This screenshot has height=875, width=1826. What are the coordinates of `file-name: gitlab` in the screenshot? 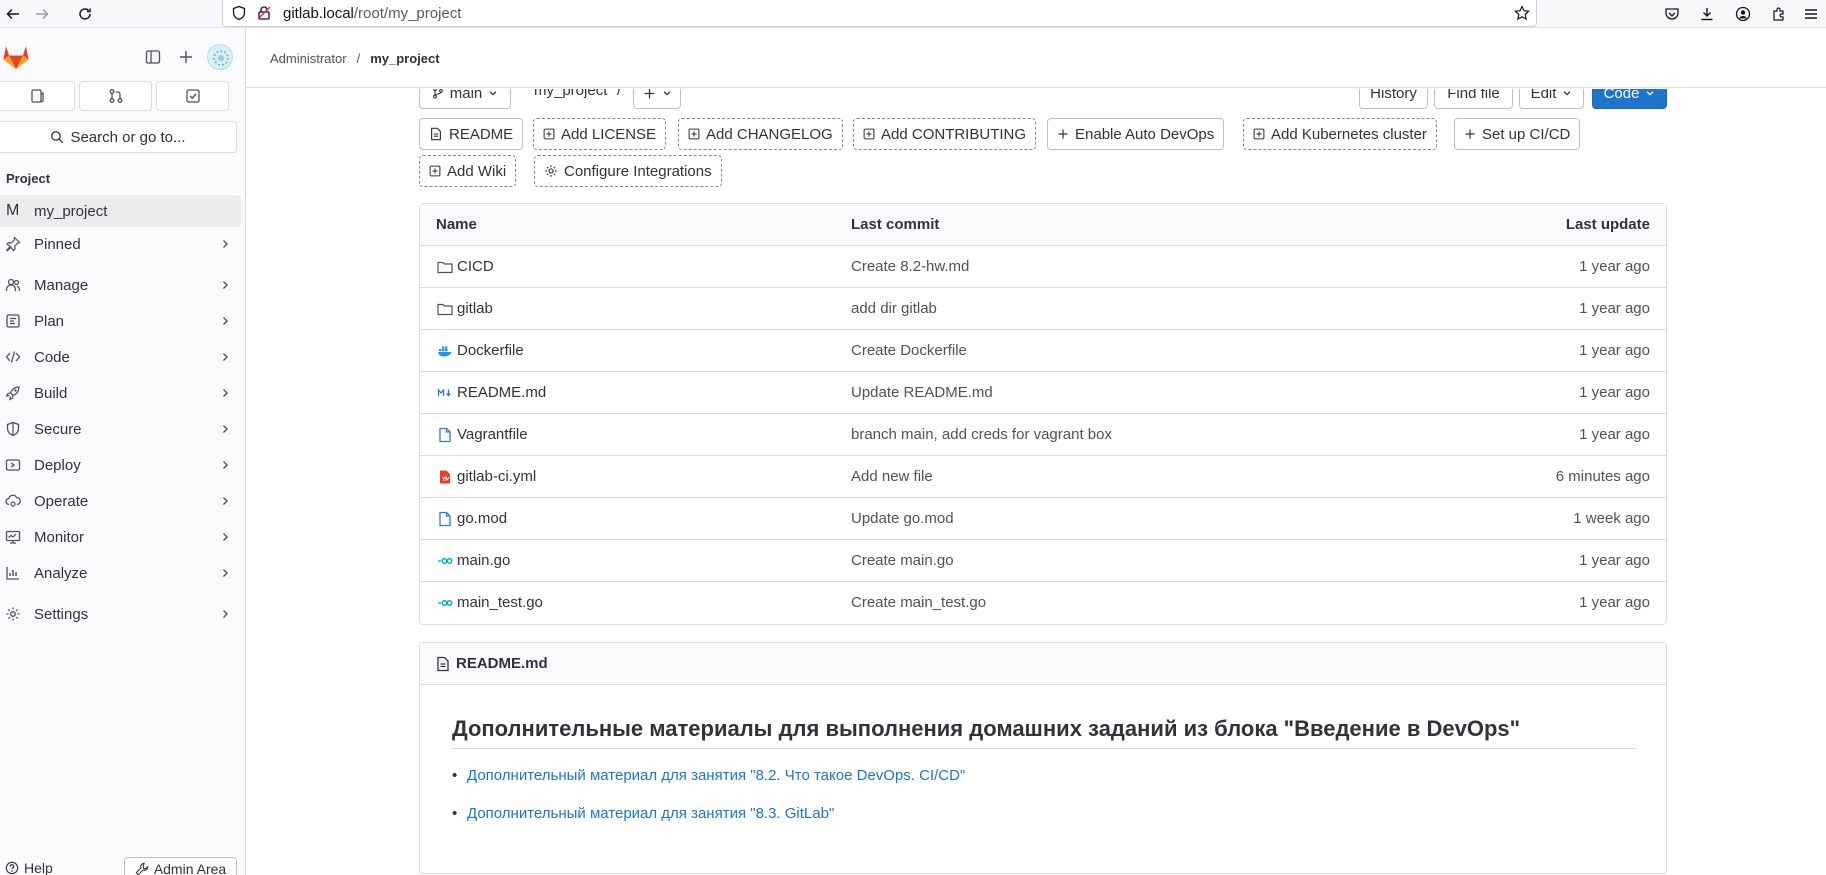 It's located at (475, 308).